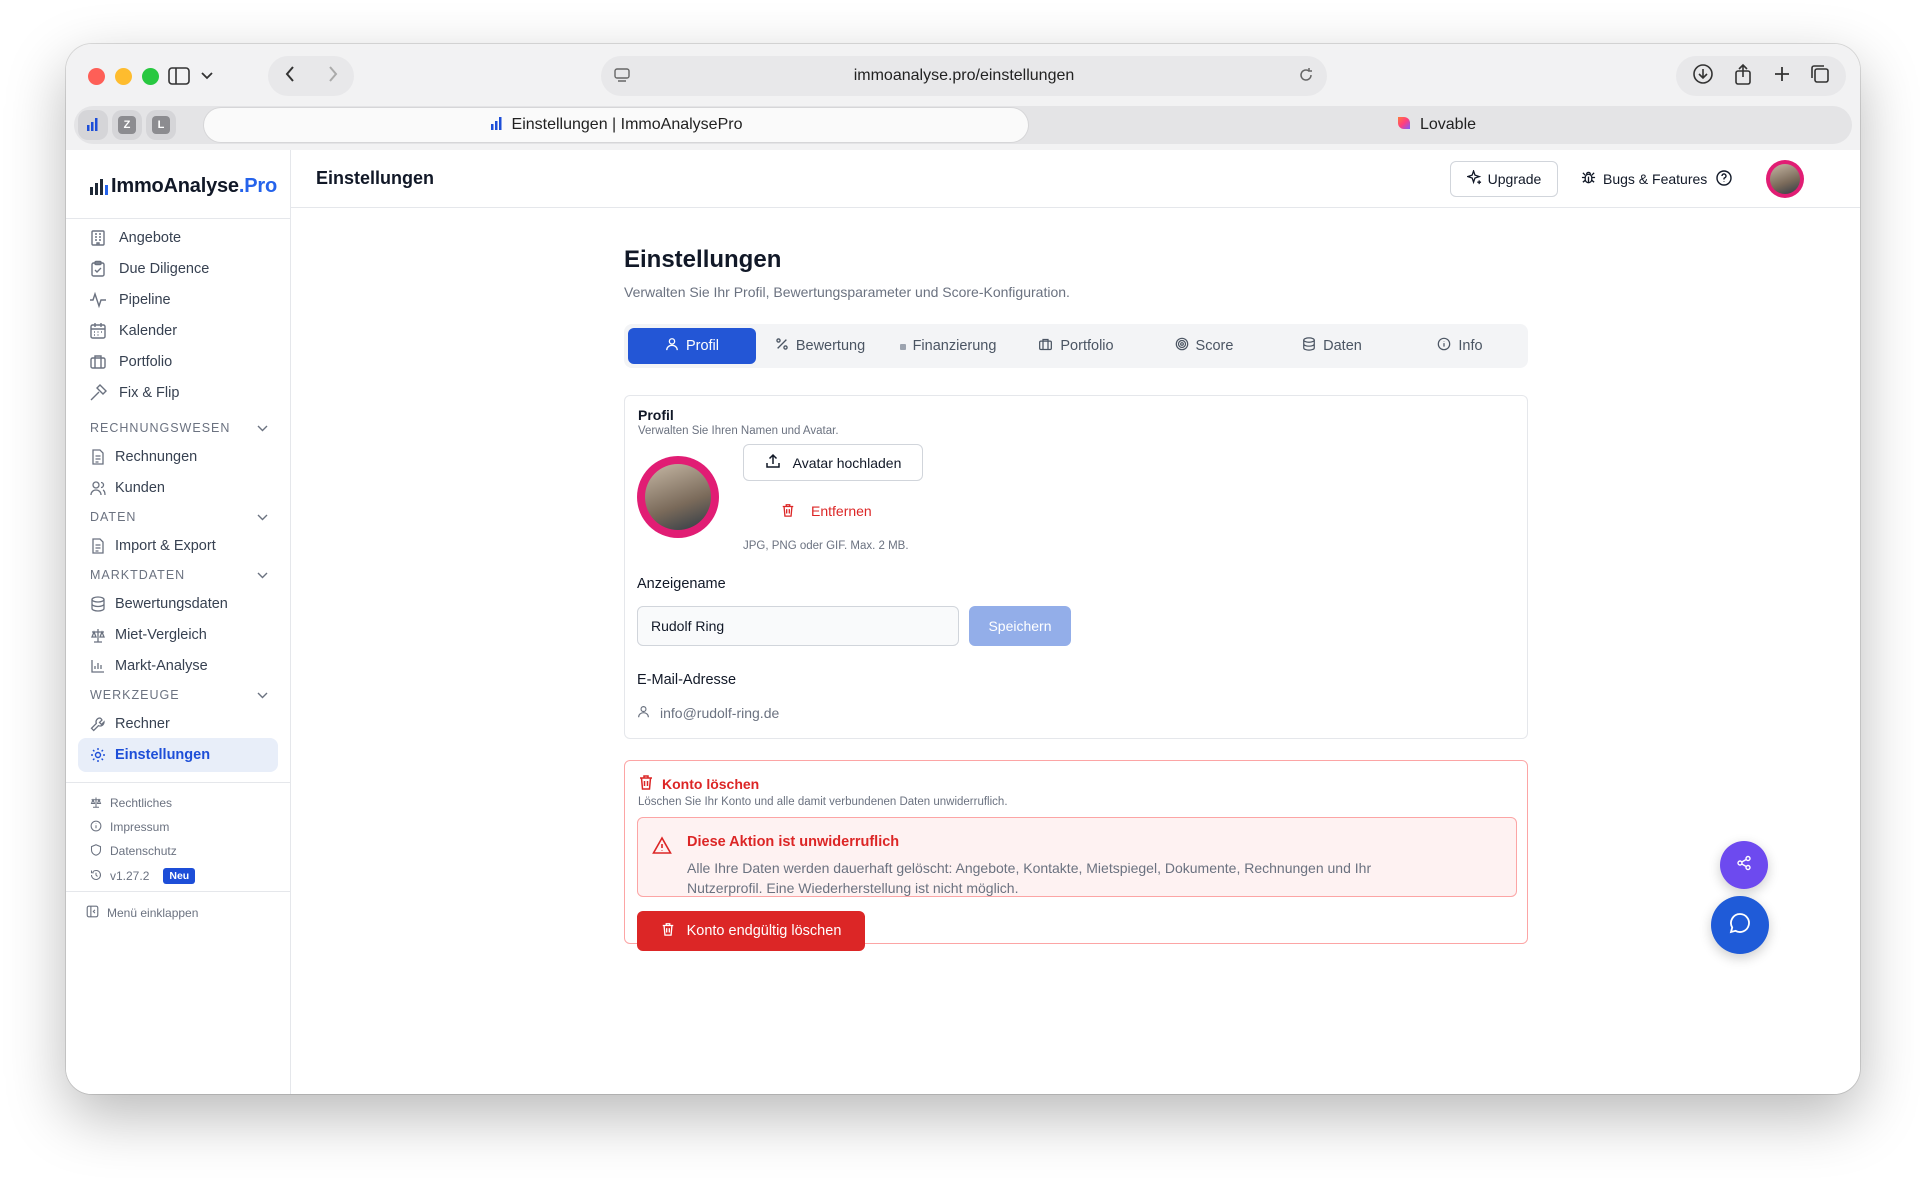  What do you see at coordinates (1703, 76) in the screenshot?
I see `download-icon` at bounding box center [1703, 76].